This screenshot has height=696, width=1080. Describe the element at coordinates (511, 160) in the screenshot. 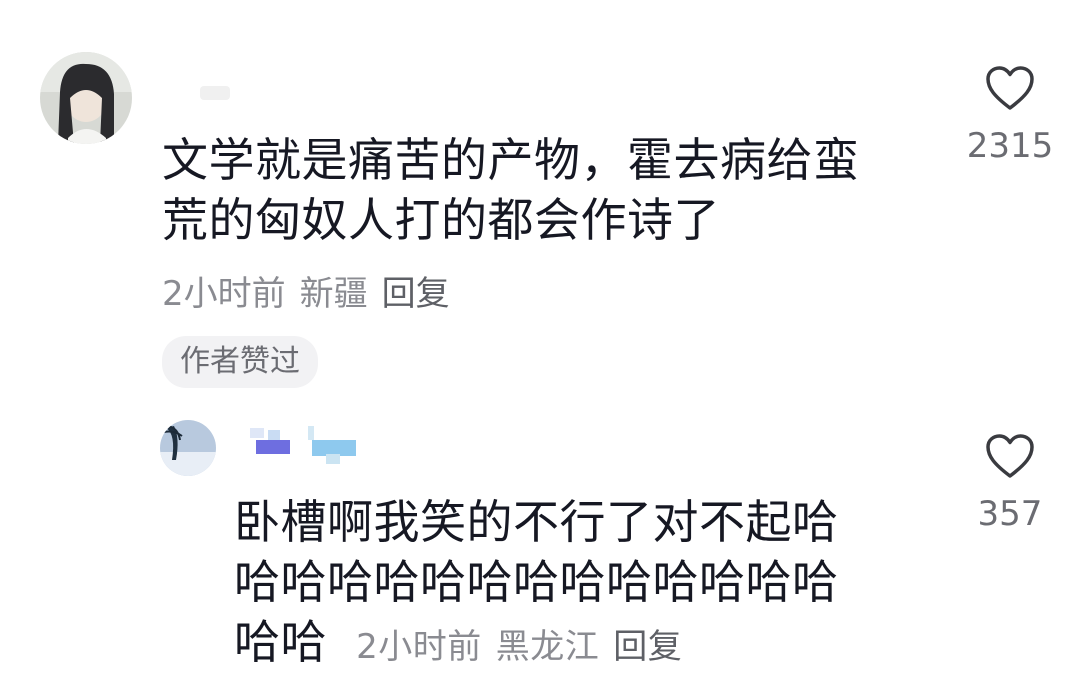

I see `comment-text-line: 文学就是痛苦的产物，霍去病给蛮` at that location.